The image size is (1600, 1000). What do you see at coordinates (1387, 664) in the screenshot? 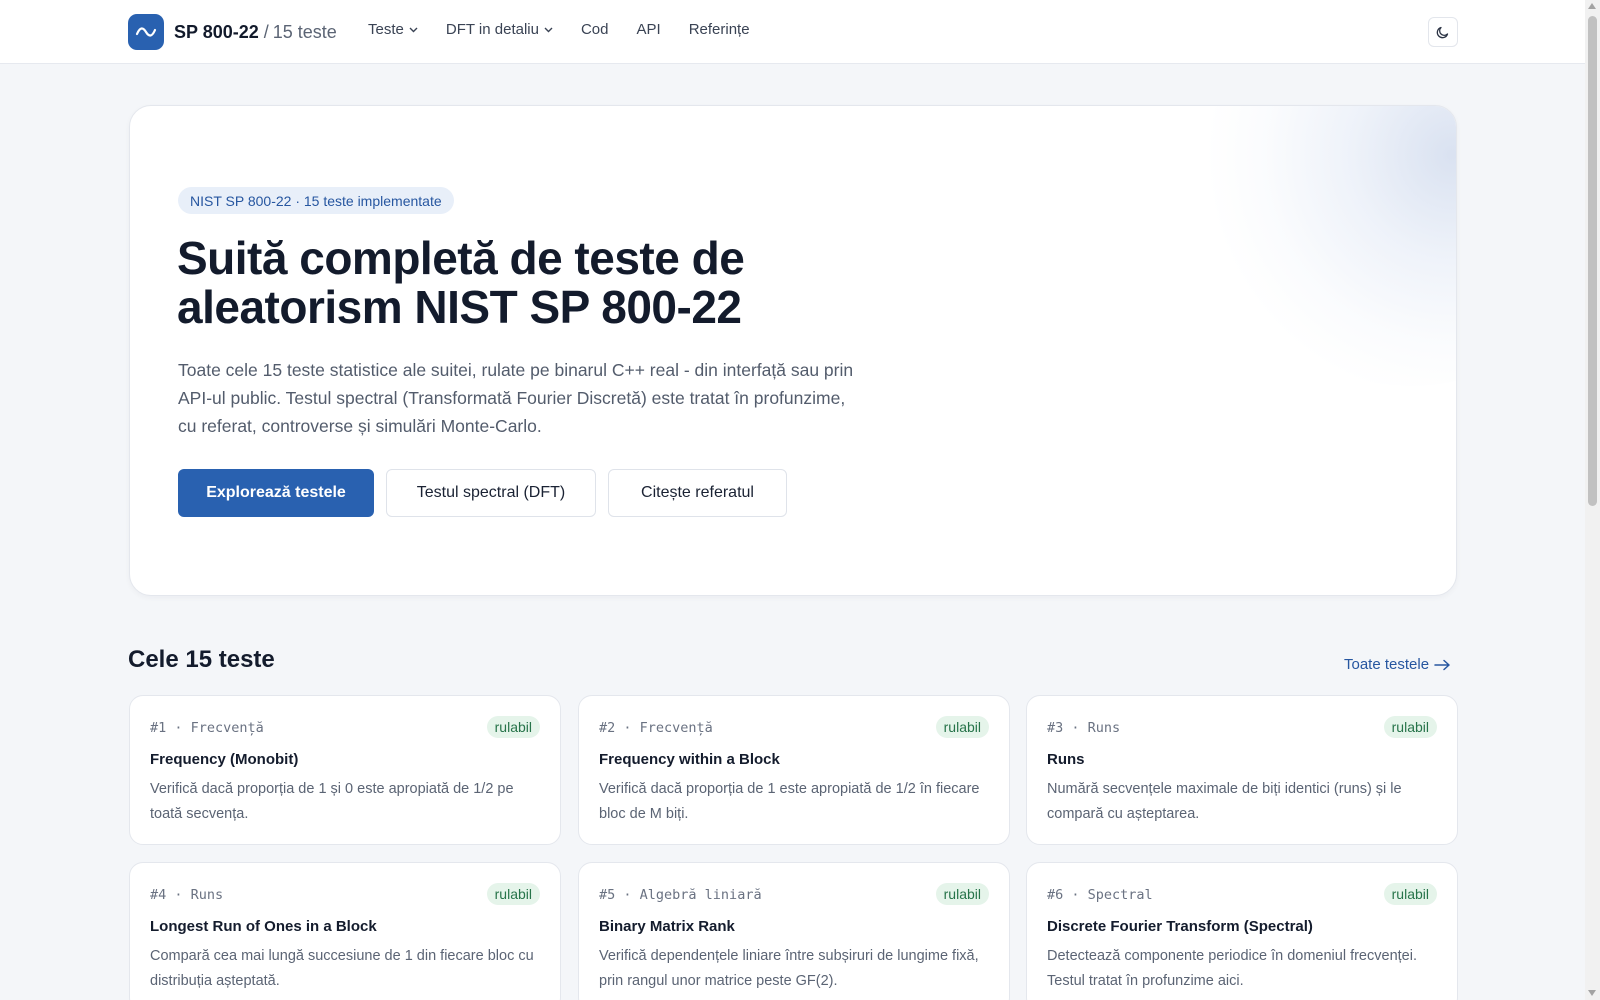
I see `all-tests-link-label: Toate testele` at bounding box center [1387, 664].